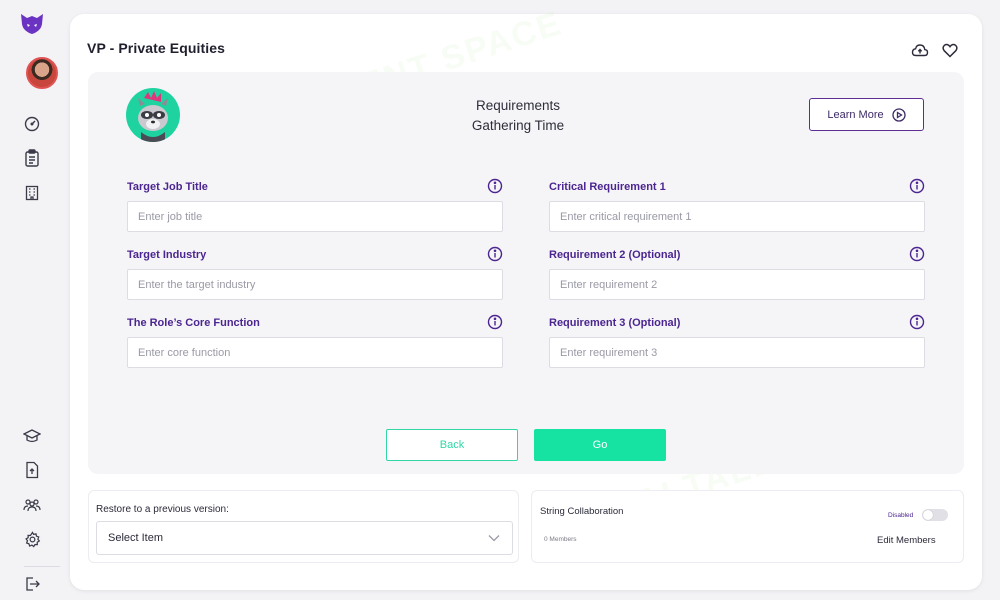  What do you see at coordinates (136, 538) in the screenshot?
I see `version-select-value: Select Item` at bounding box center [136, 538].